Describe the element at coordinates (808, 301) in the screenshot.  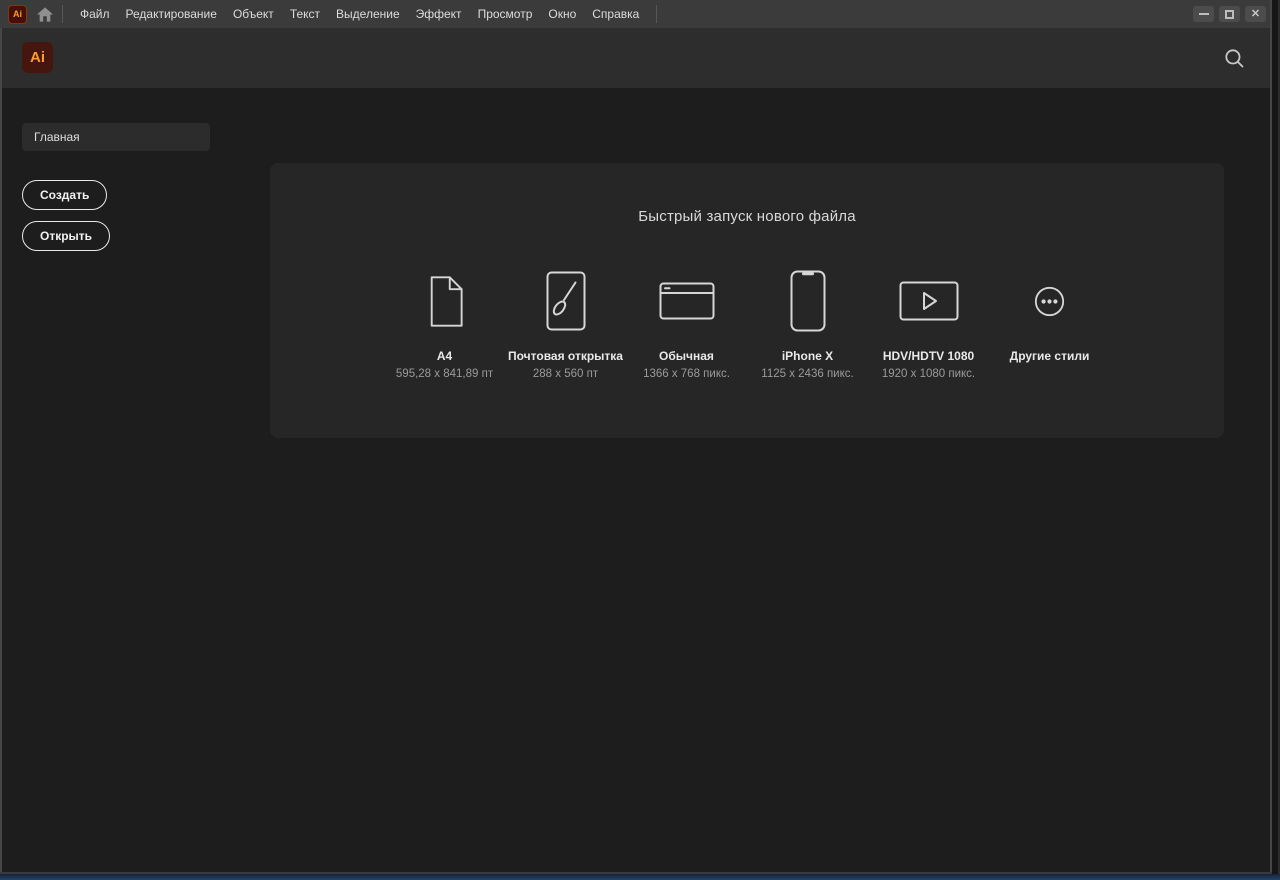
I see `phone-icon` at that location.